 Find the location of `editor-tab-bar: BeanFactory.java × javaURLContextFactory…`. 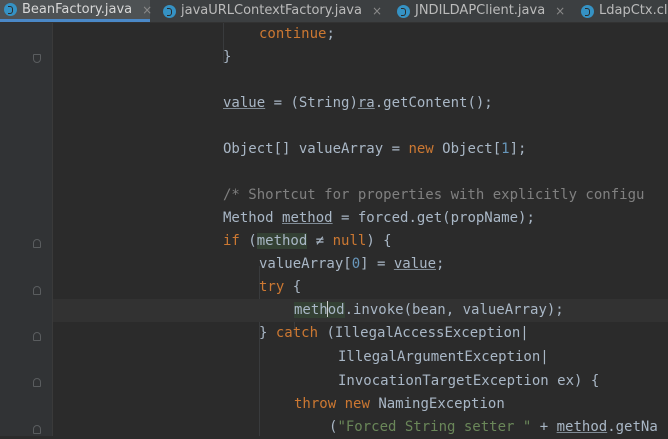

editor-tab-bar: BeanFactory.java × javaURLContextFactory… is located at coordinates (334, 11).